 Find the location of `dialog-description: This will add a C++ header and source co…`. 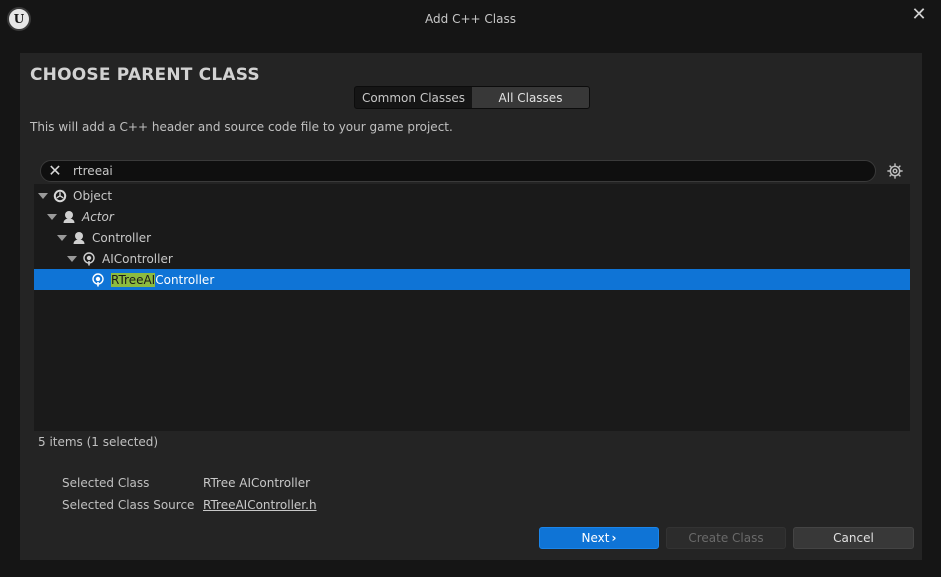

dialog-description: This will add a C++ header and source co… is located at coordinates (241, 127).